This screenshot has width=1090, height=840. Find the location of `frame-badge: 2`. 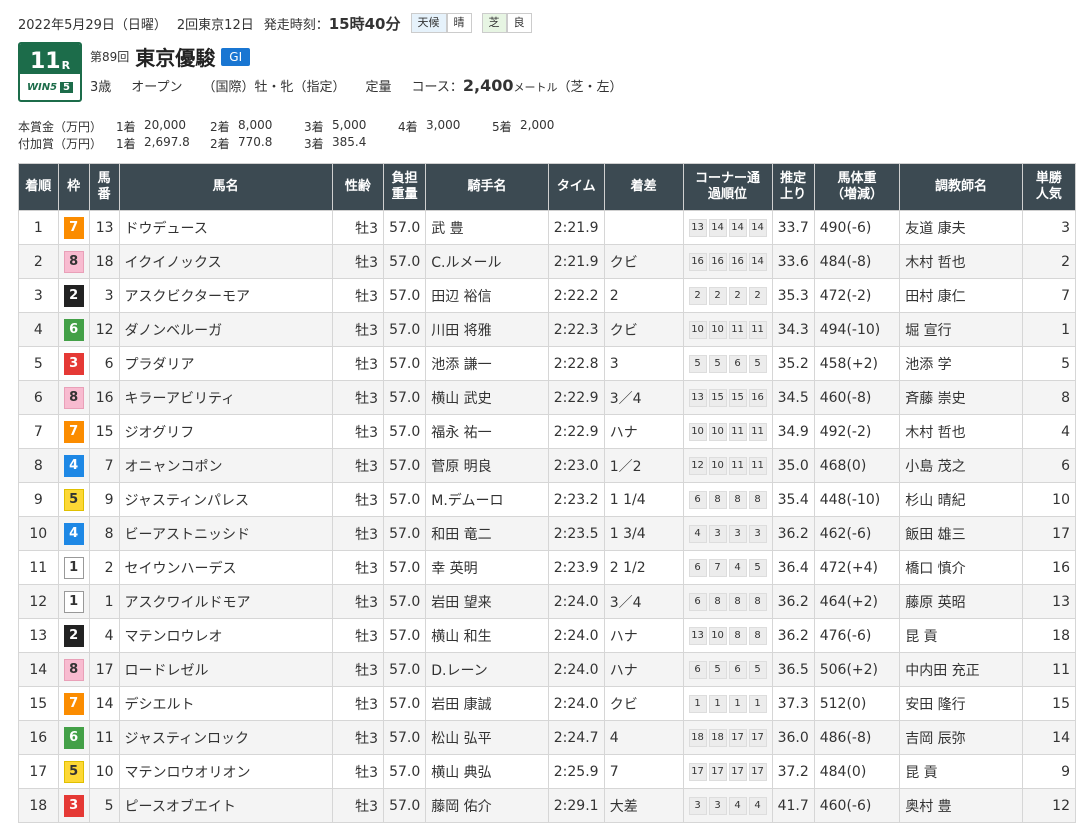

frame-badge: 2 is located at coordinates (73, 635).